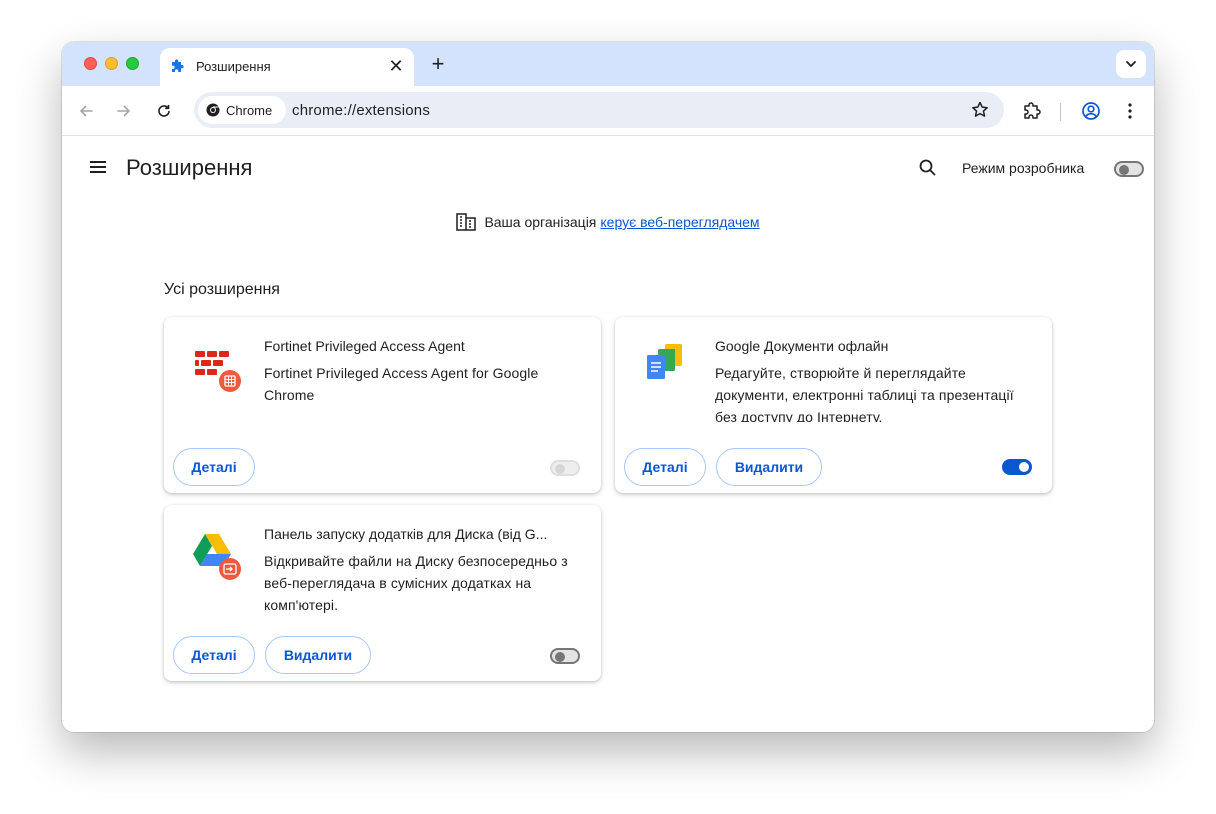 This screenshot has width=1216, height=814. I want to click on minimize-window-button, so click(111, 63).